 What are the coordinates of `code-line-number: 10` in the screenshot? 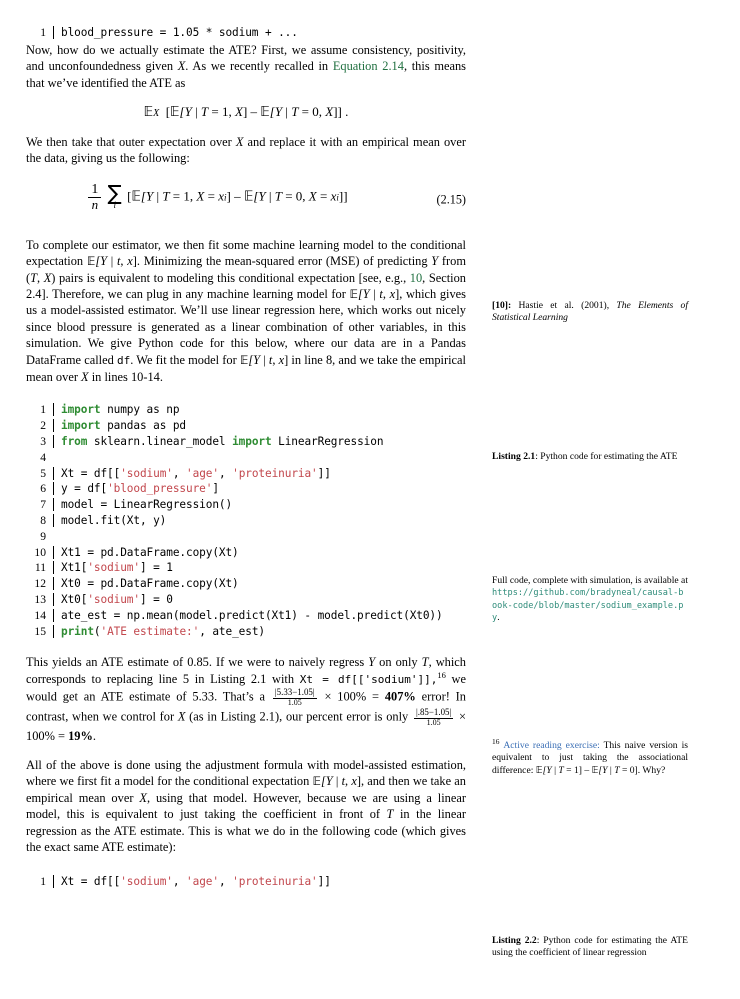 It's located at (40, 552).